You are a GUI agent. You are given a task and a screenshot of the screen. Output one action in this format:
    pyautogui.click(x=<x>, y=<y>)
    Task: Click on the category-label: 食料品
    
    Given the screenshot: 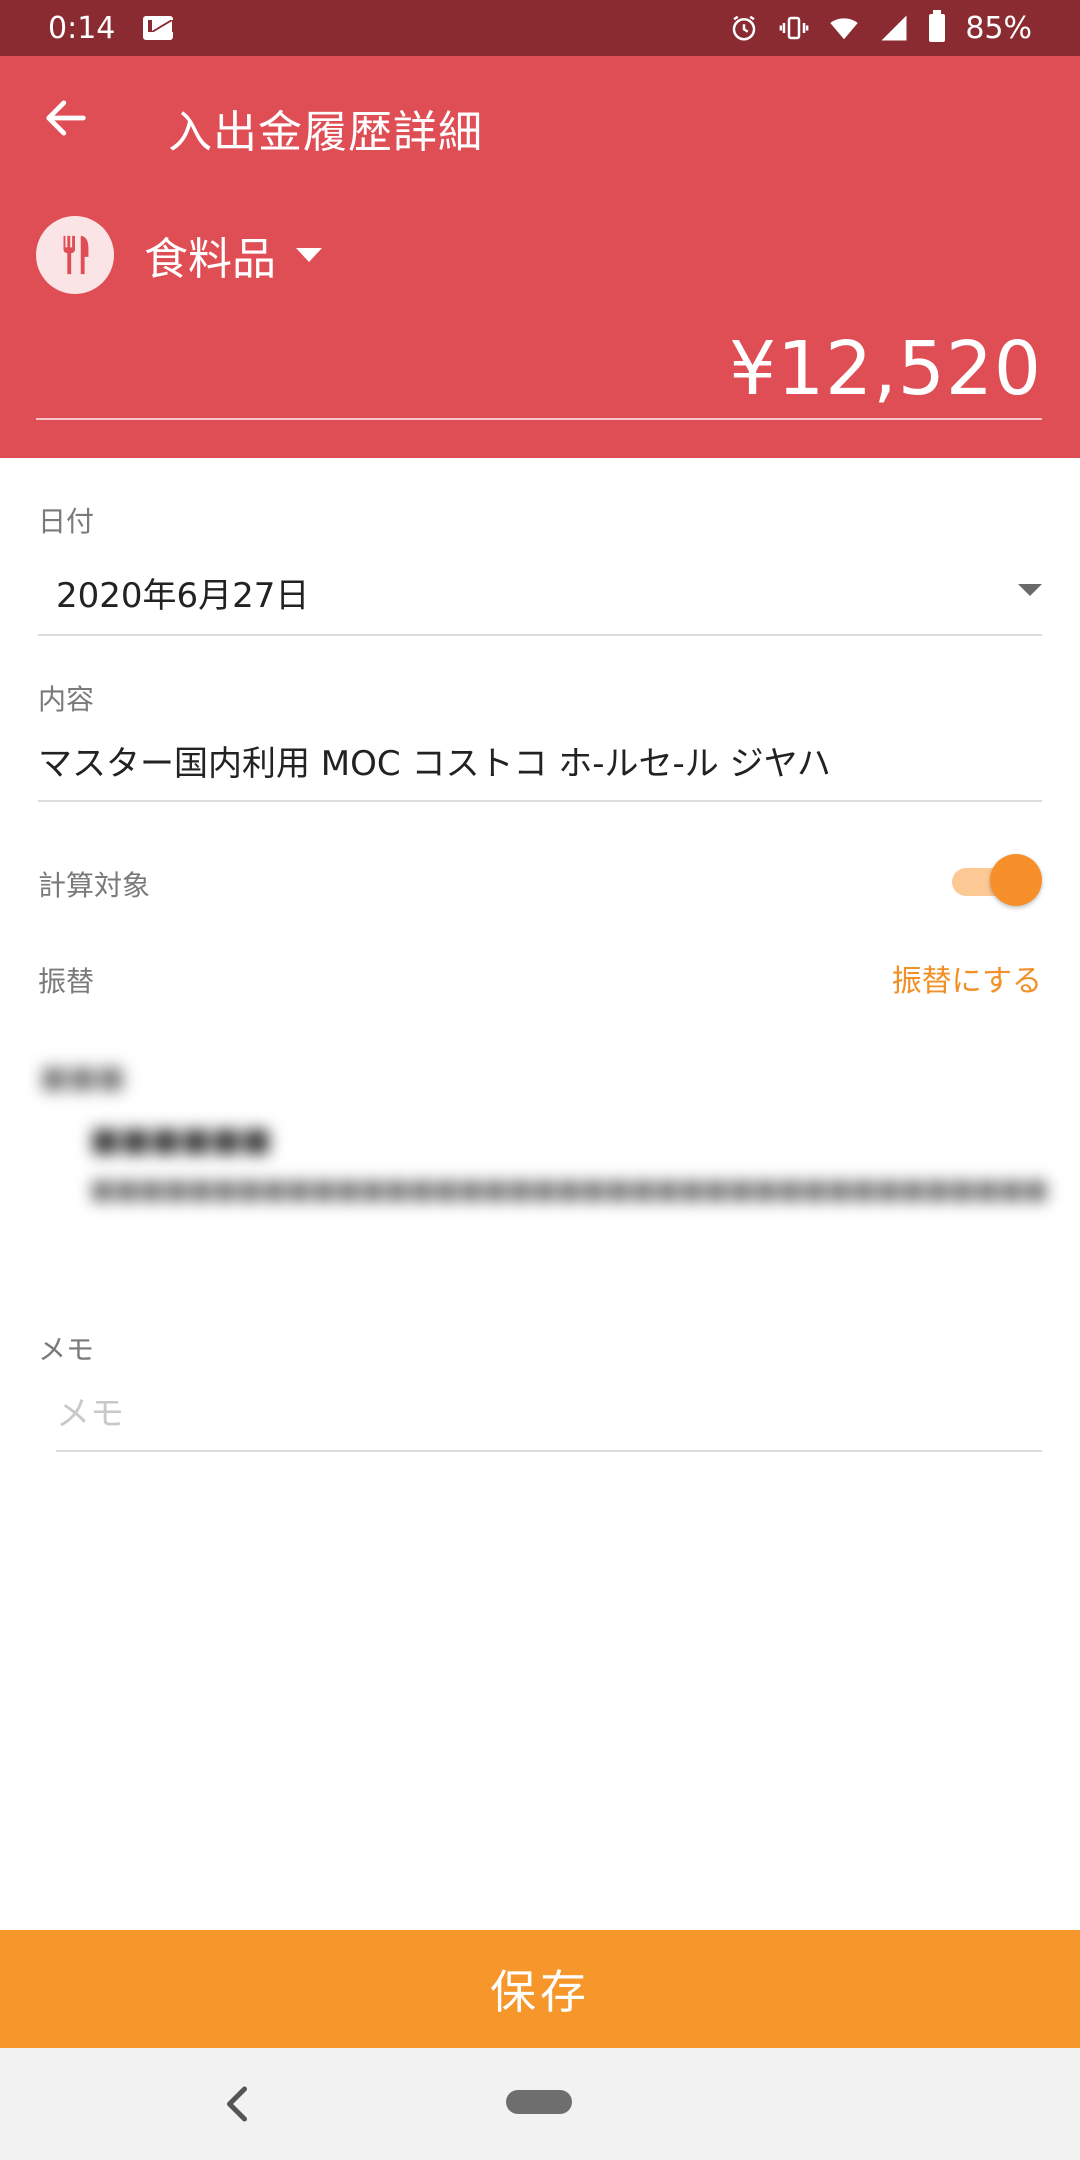 What is the action you would take?
    pyautogui.click(x=210, y=259)
    